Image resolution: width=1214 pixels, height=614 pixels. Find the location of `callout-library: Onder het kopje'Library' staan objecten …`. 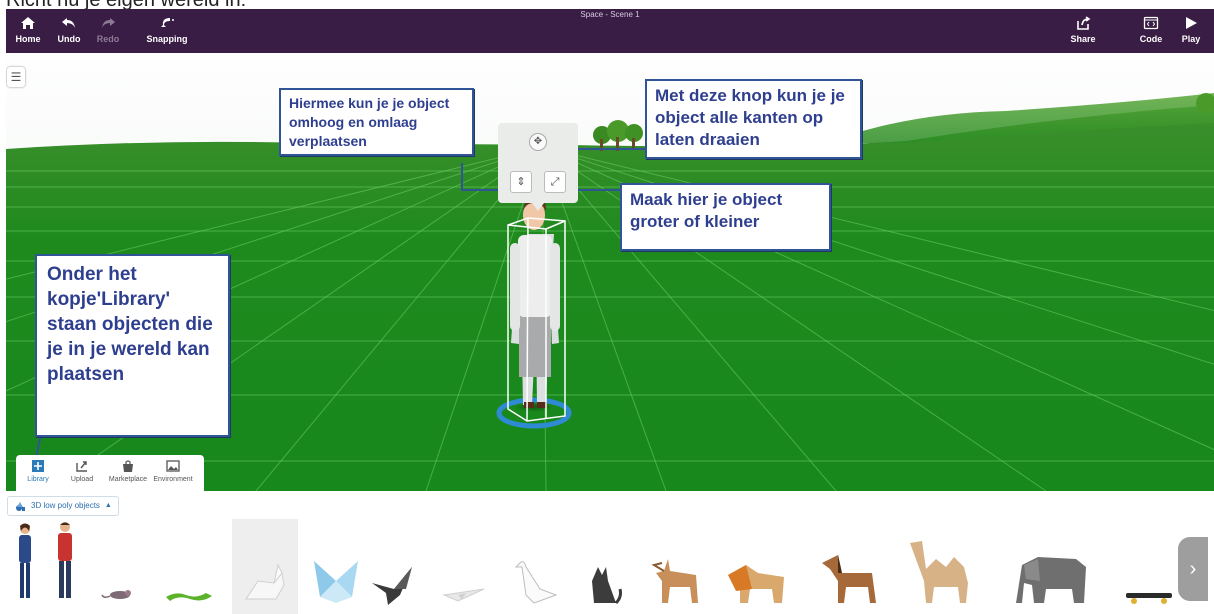

callout-library: Onder het kopje'Library' staan objecten … is located at coordinates (132, 345).